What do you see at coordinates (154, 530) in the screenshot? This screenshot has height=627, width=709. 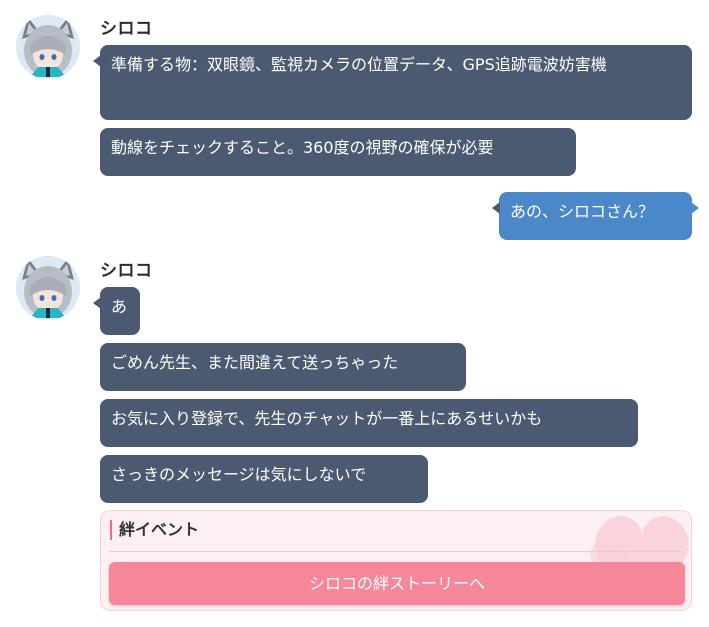 I see `kizuna-event-title: 絆イベント` at bounding box center [154, 530].